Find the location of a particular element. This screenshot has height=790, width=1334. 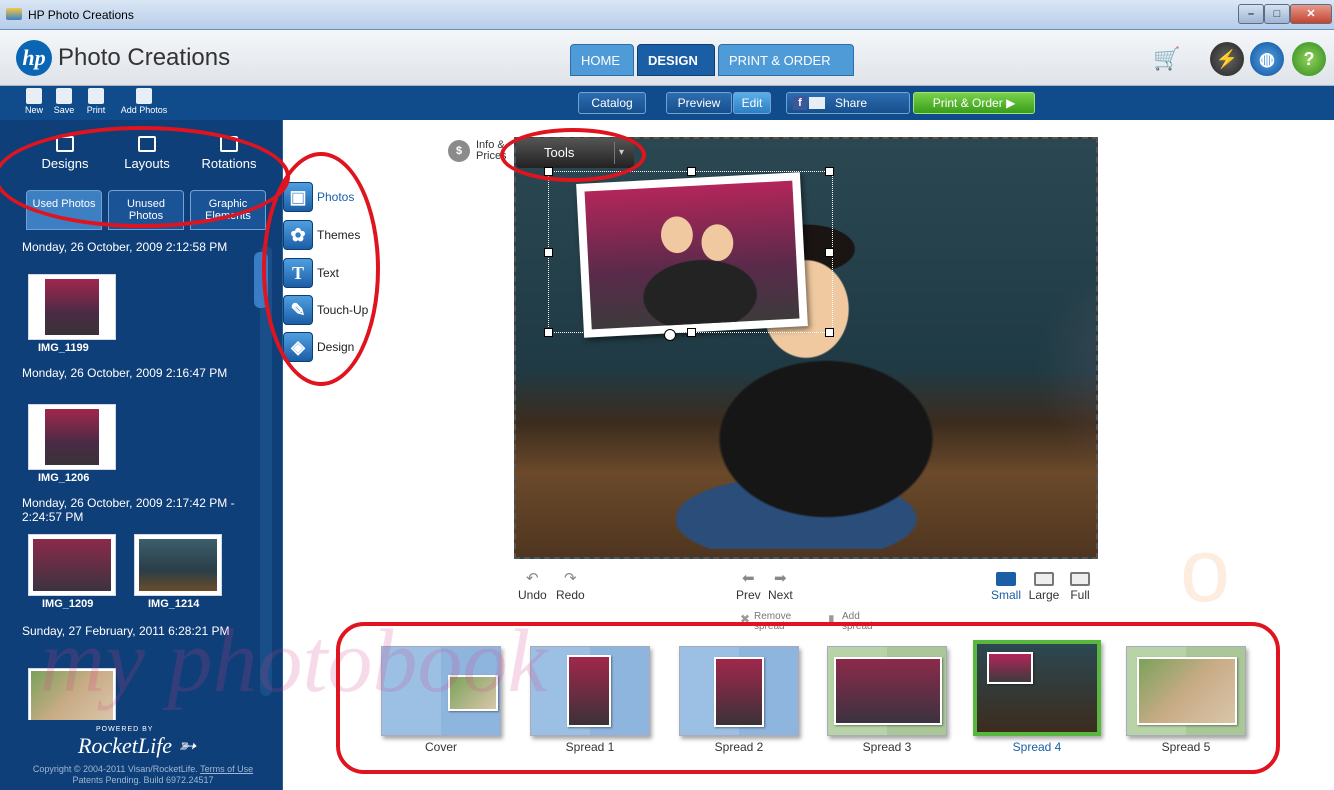

print-label: Print is located at coordinates (96, 110).